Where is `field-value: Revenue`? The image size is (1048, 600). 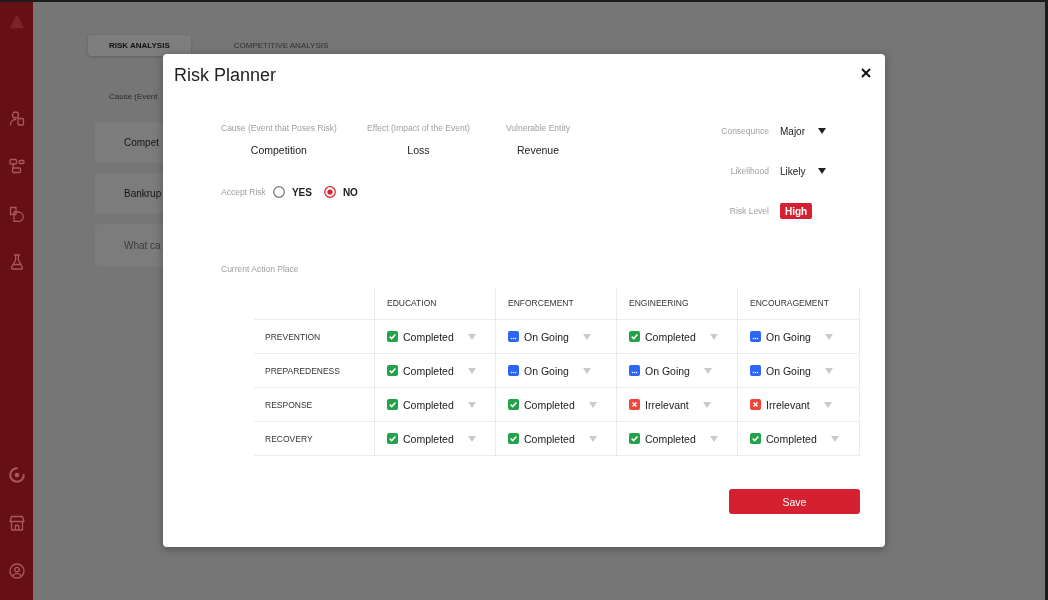
field-value: Revenue is located at coordinates (537, 150).